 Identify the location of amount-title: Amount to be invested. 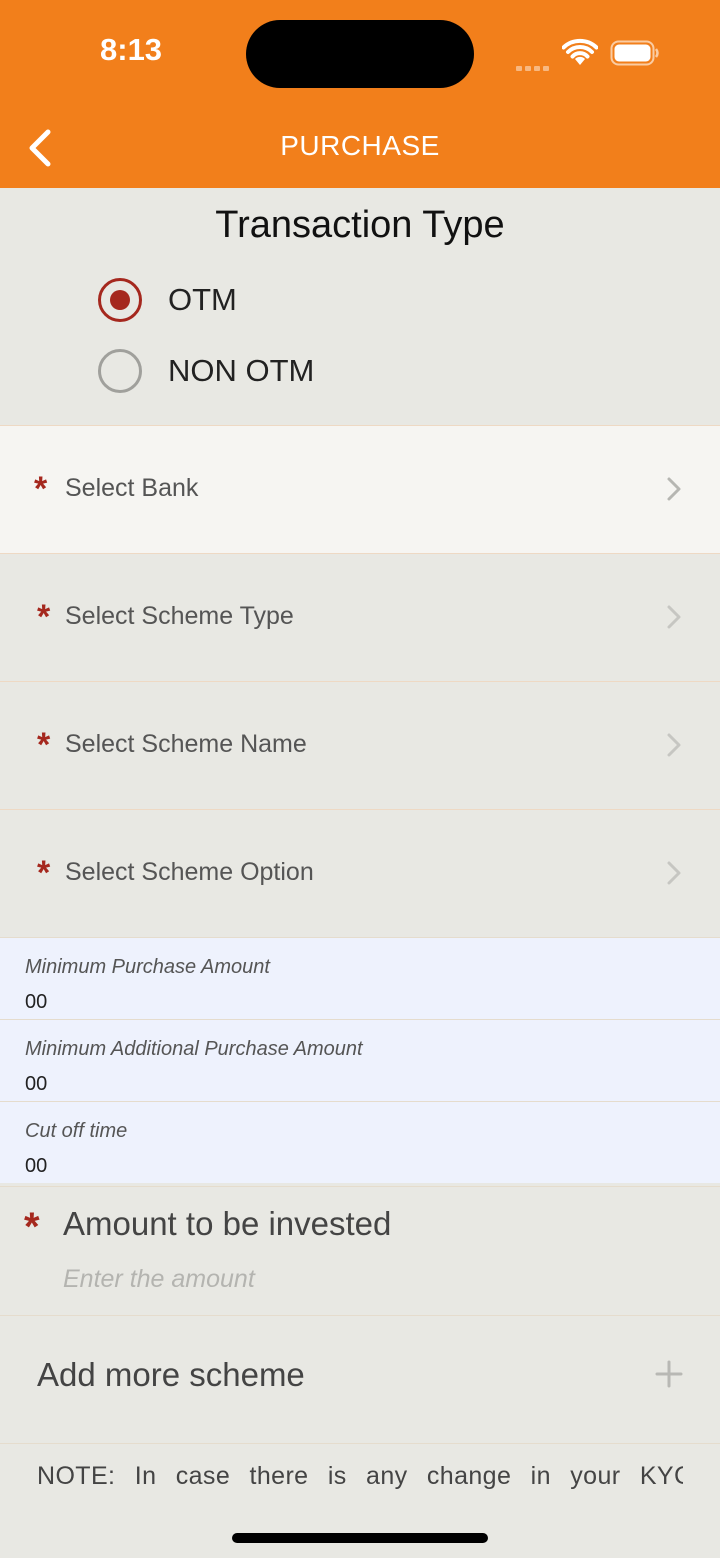
(227, 1223).